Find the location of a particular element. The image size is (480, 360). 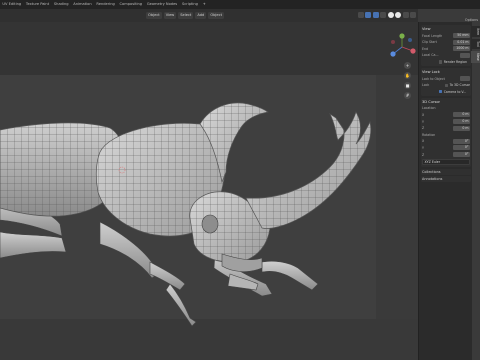

xray-icon is located at coordinates (383, 15).